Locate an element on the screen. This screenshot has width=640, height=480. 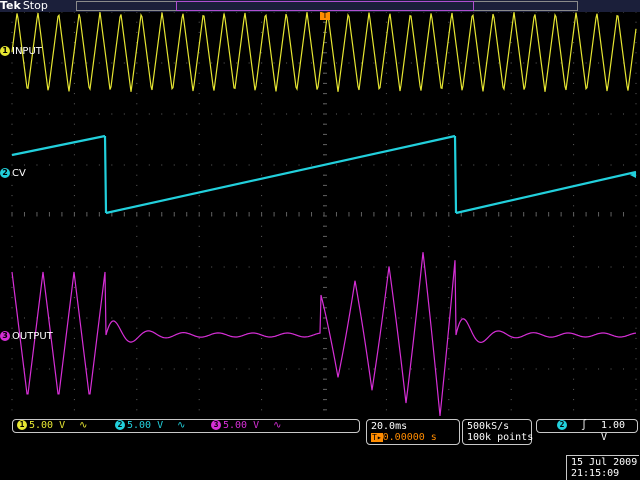
trigger-position-marker: T is located at coordinates (325, 15).